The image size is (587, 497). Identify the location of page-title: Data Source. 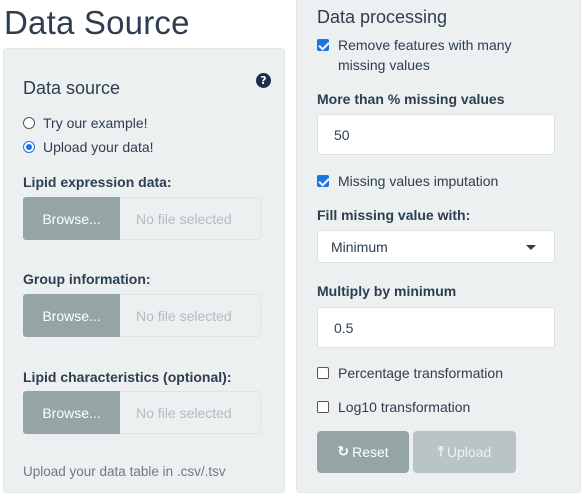
(97, 22).